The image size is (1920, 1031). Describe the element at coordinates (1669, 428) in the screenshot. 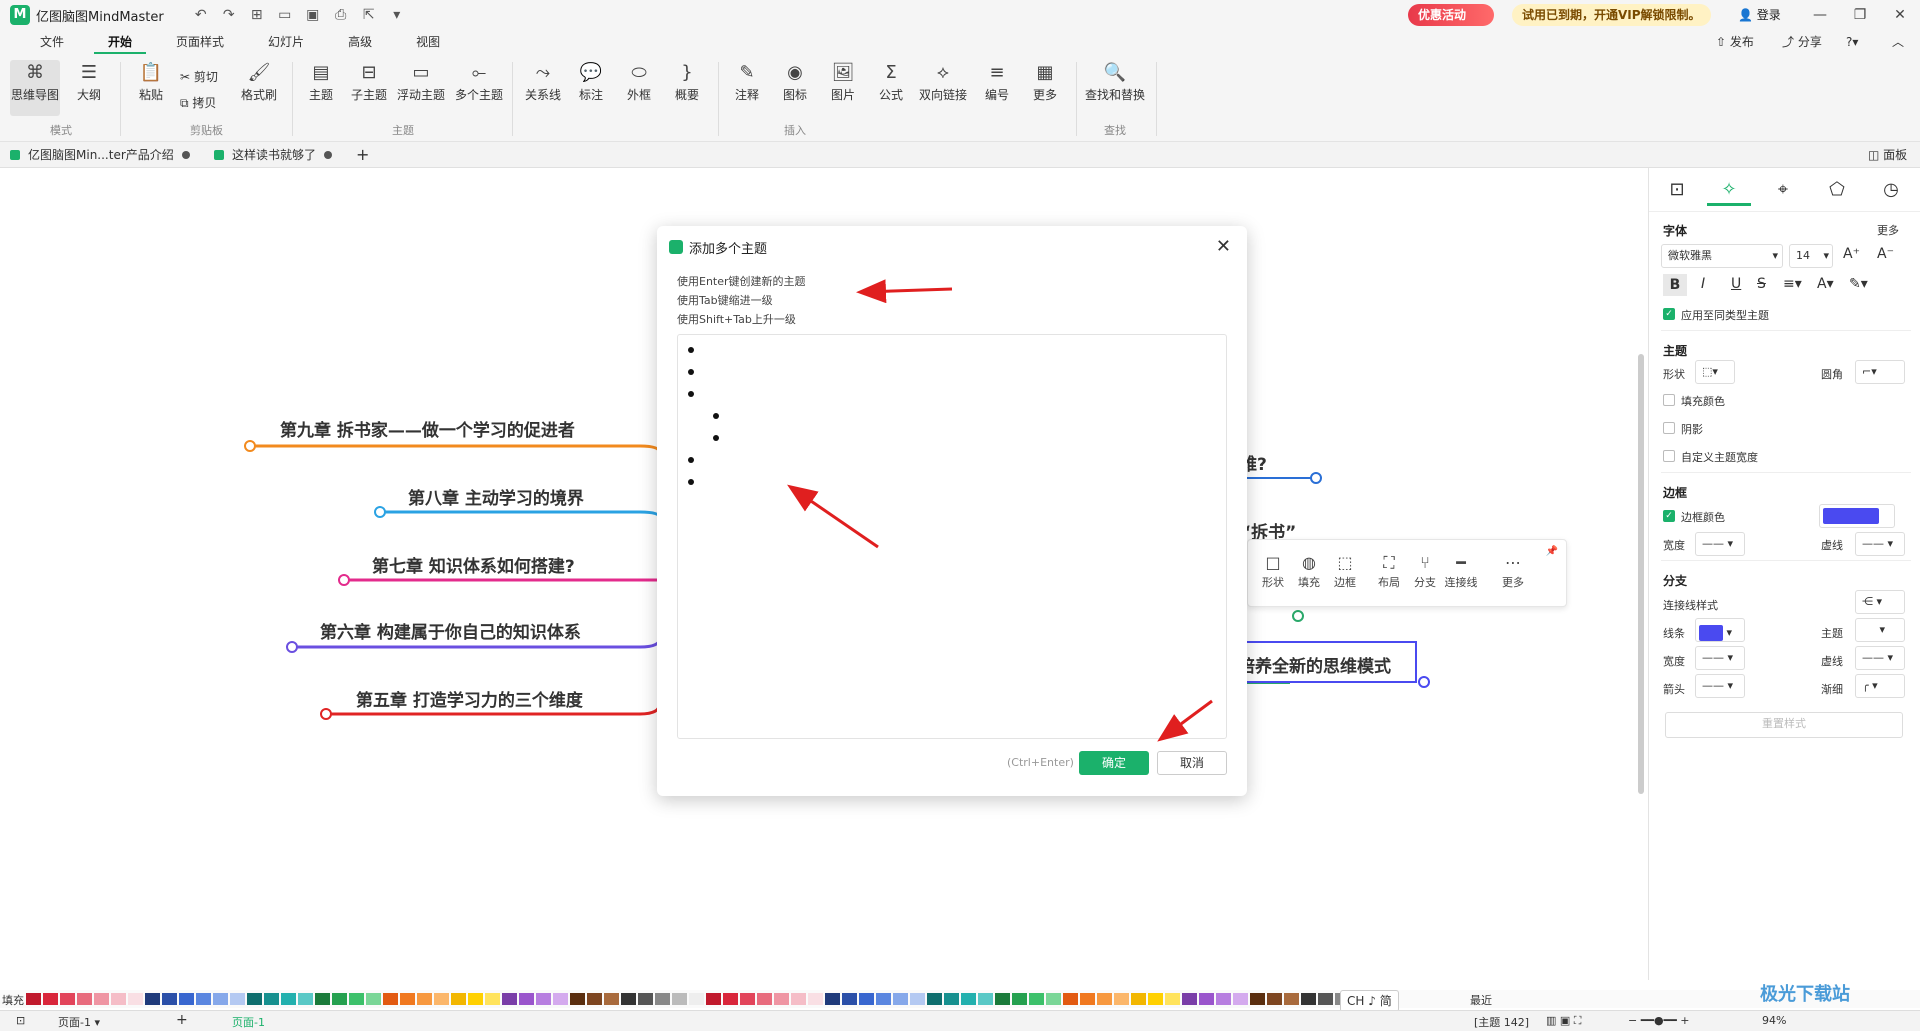

I see `shadow-checkbox` at that location.